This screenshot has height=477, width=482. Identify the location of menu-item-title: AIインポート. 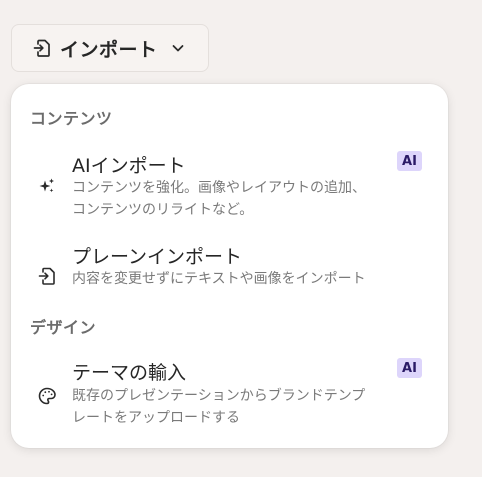
(129, 166).